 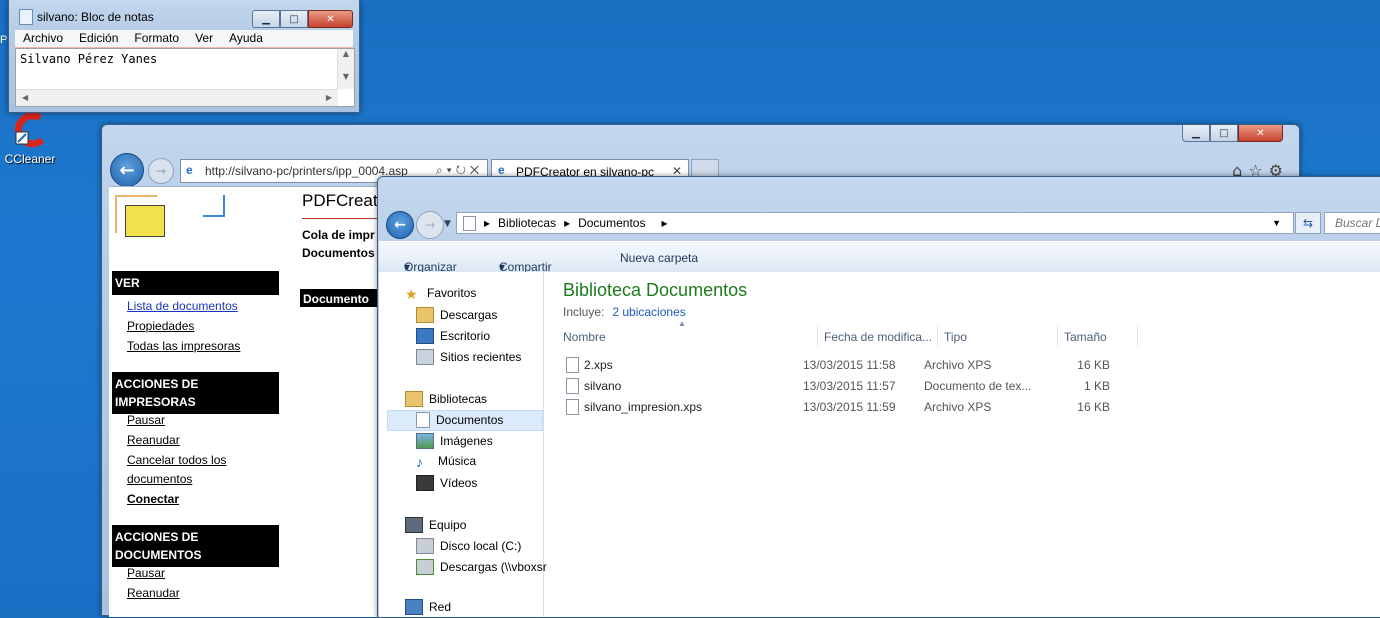 What do you see at coordinates (458, 399) in the screenshot?
I see `nav-label: Bibliotecas` at bounding box center [458, 399].